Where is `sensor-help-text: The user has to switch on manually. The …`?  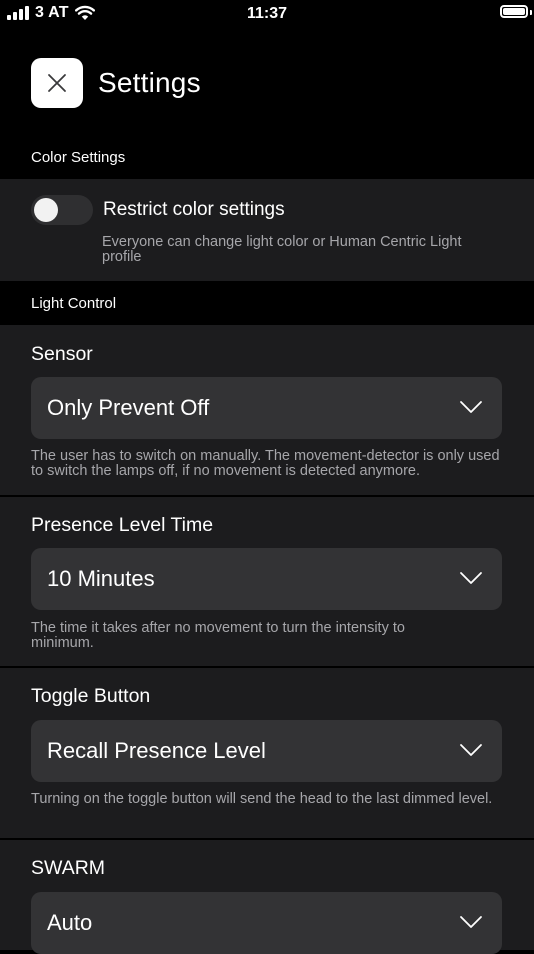
sensor-help-text: The user has to switch on manually. The … is located at coordinates (265, 463).